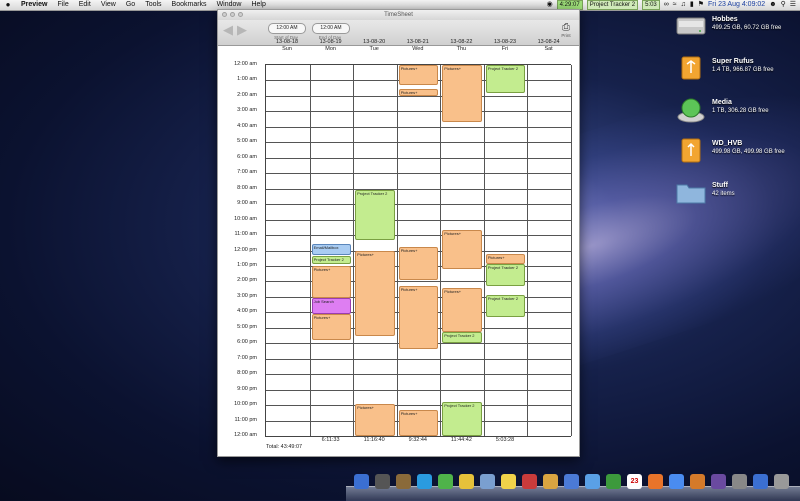 The width and height of the screenshot is (800, 501). What do you see at coordinates (331, 28) in the screenshot?
I see `end-of-day-field: 12:00 AM` at bounding box center [331, 28].